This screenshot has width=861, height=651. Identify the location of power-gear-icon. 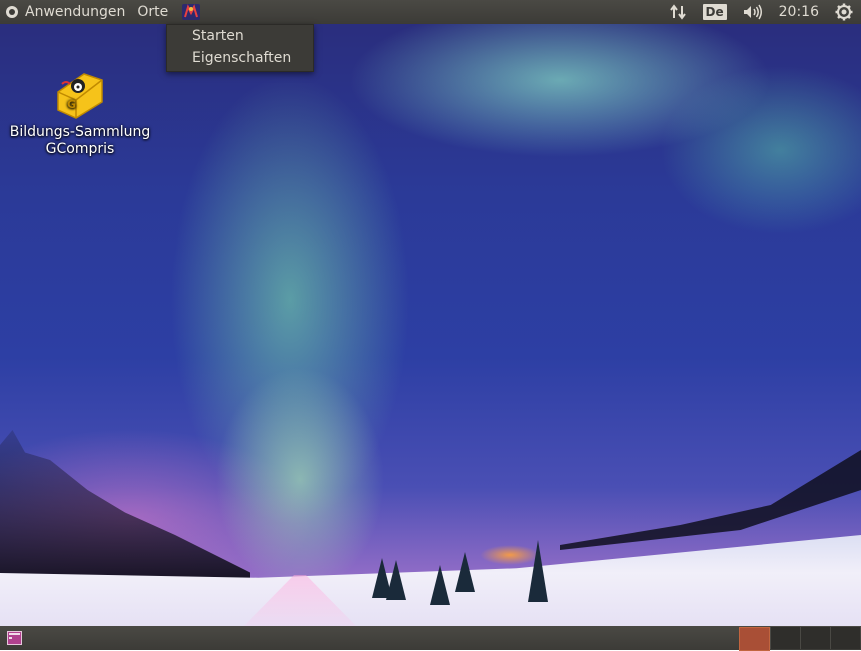
(844, 12).